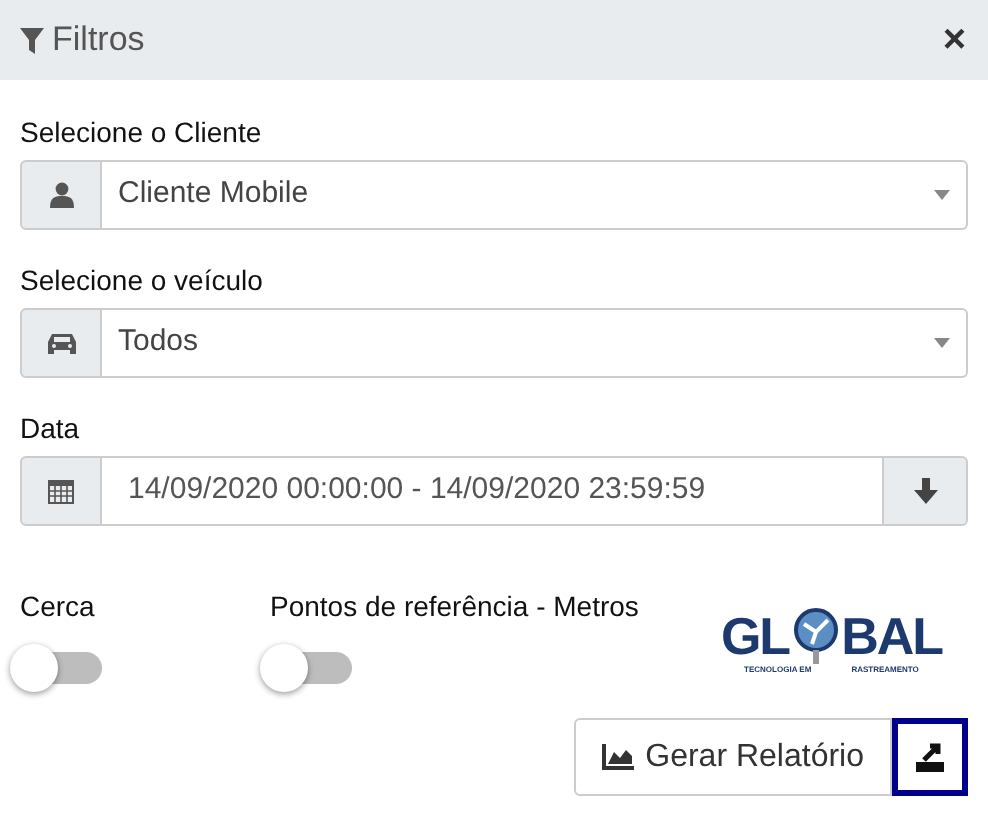  What do you see at coordinates (535, 343) in the screenshot?
I see `select-field: Todos` at bounding box center [535, 343].